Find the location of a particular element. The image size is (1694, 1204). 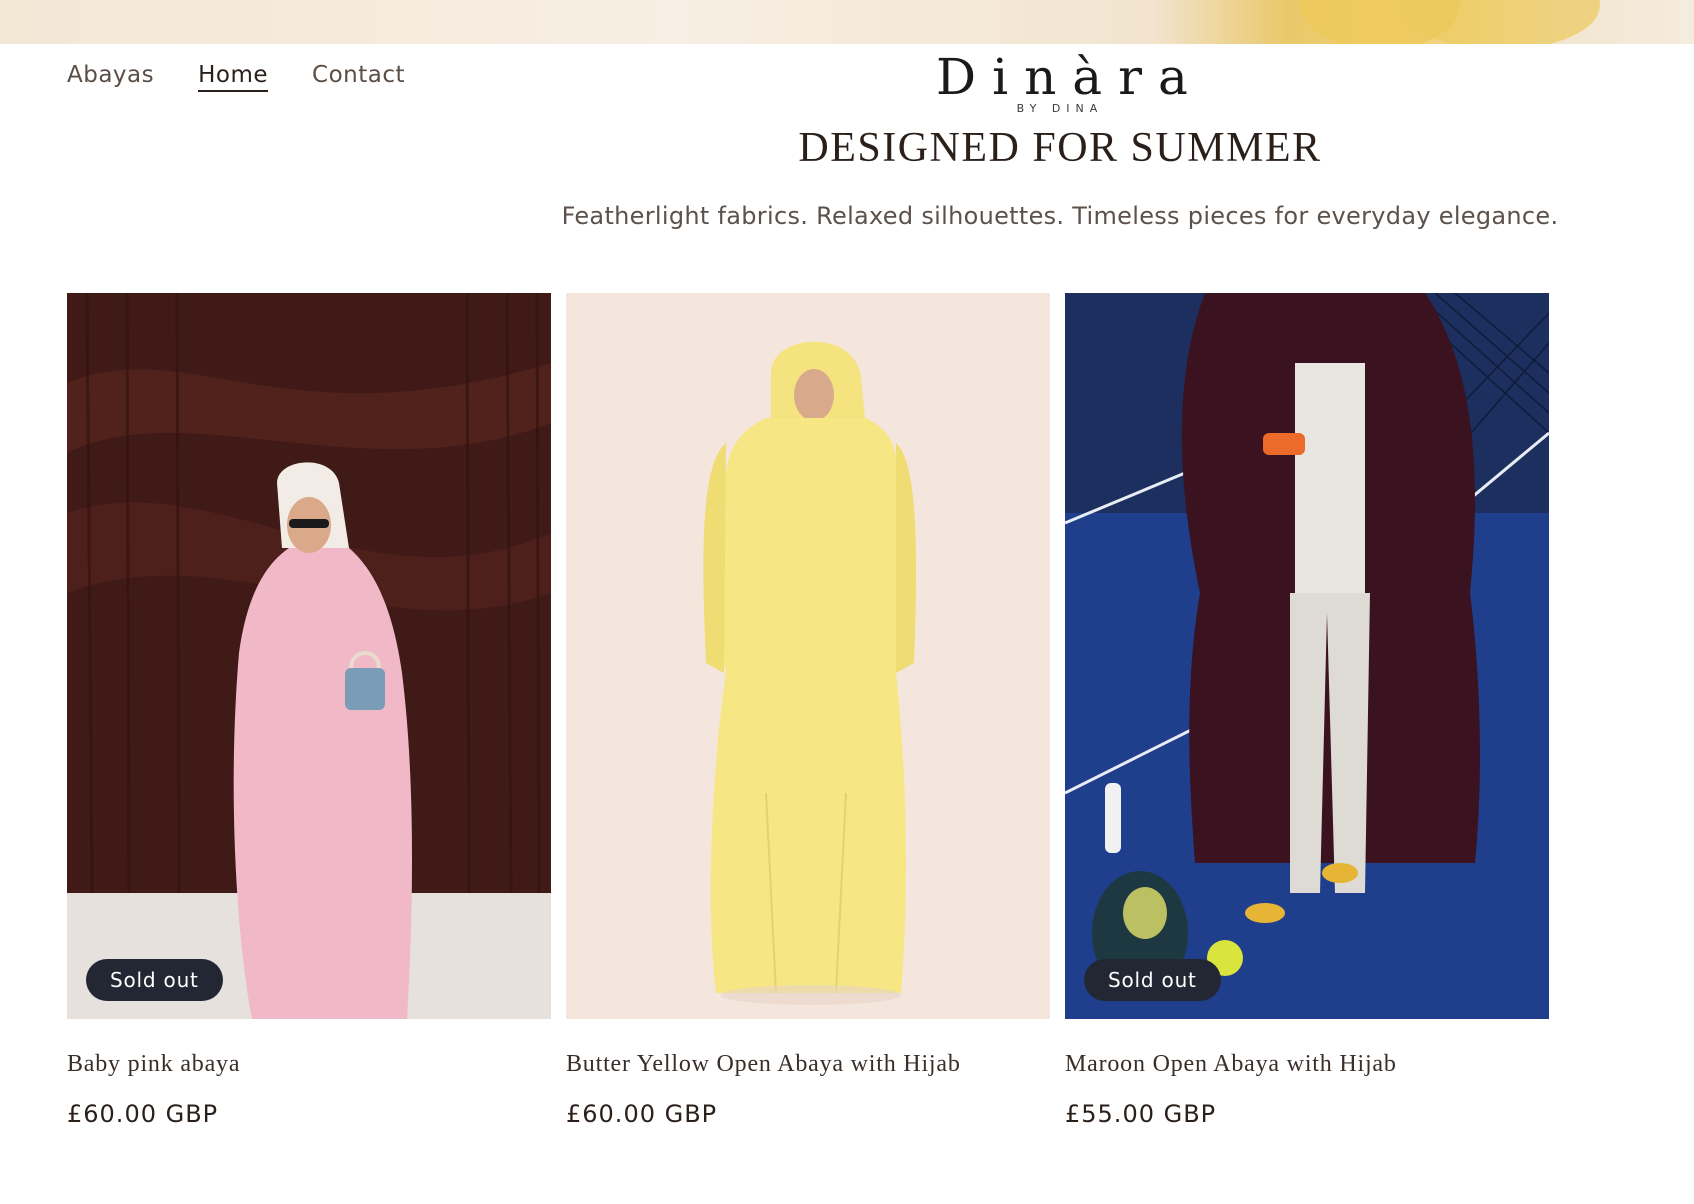

product-price: £55.00 GBP is located at coordinates (1141, 1114).